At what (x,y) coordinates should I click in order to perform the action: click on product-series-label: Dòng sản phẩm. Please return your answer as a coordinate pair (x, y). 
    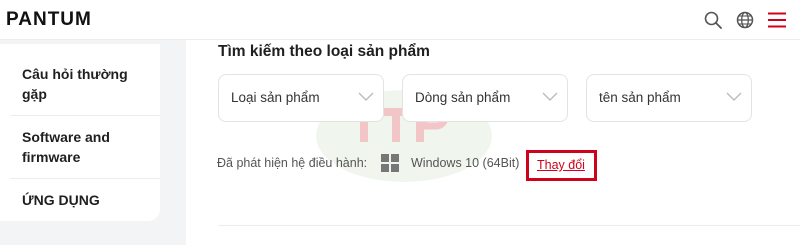
    Looking at the image, I should click on (463, 97).